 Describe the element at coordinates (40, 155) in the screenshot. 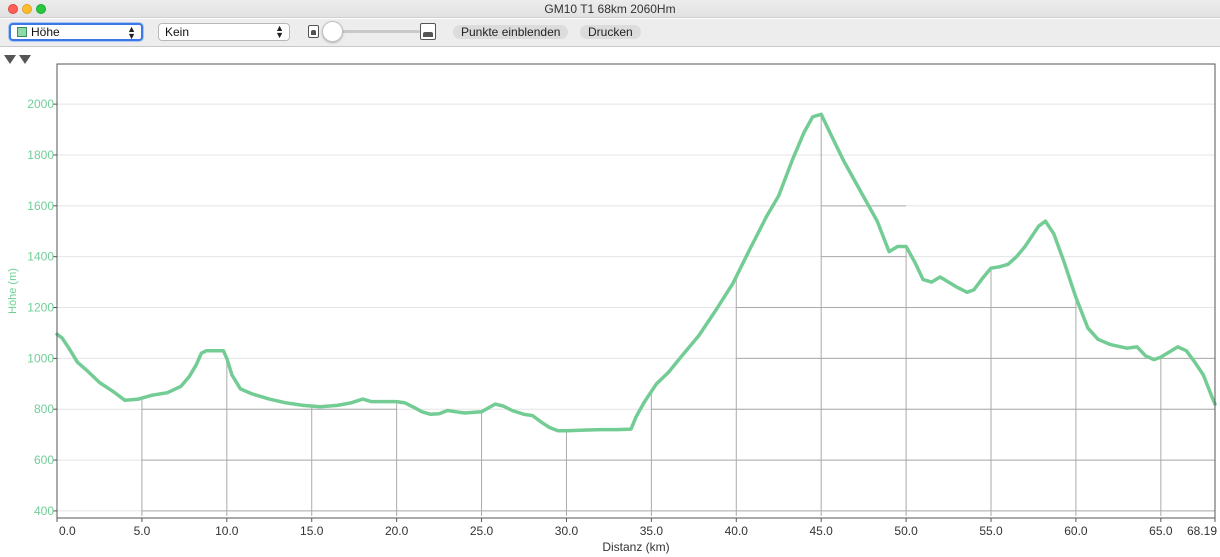

I see `y-tick-label: 1800` at that location.